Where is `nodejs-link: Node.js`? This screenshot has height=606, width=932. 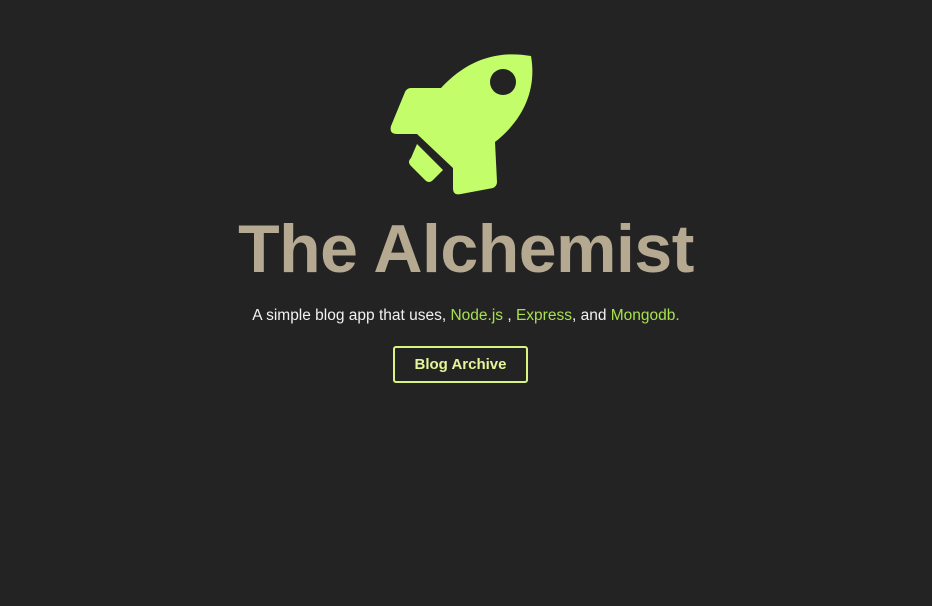 nodejs-link: Node.js is located at coordinates (476, 315).